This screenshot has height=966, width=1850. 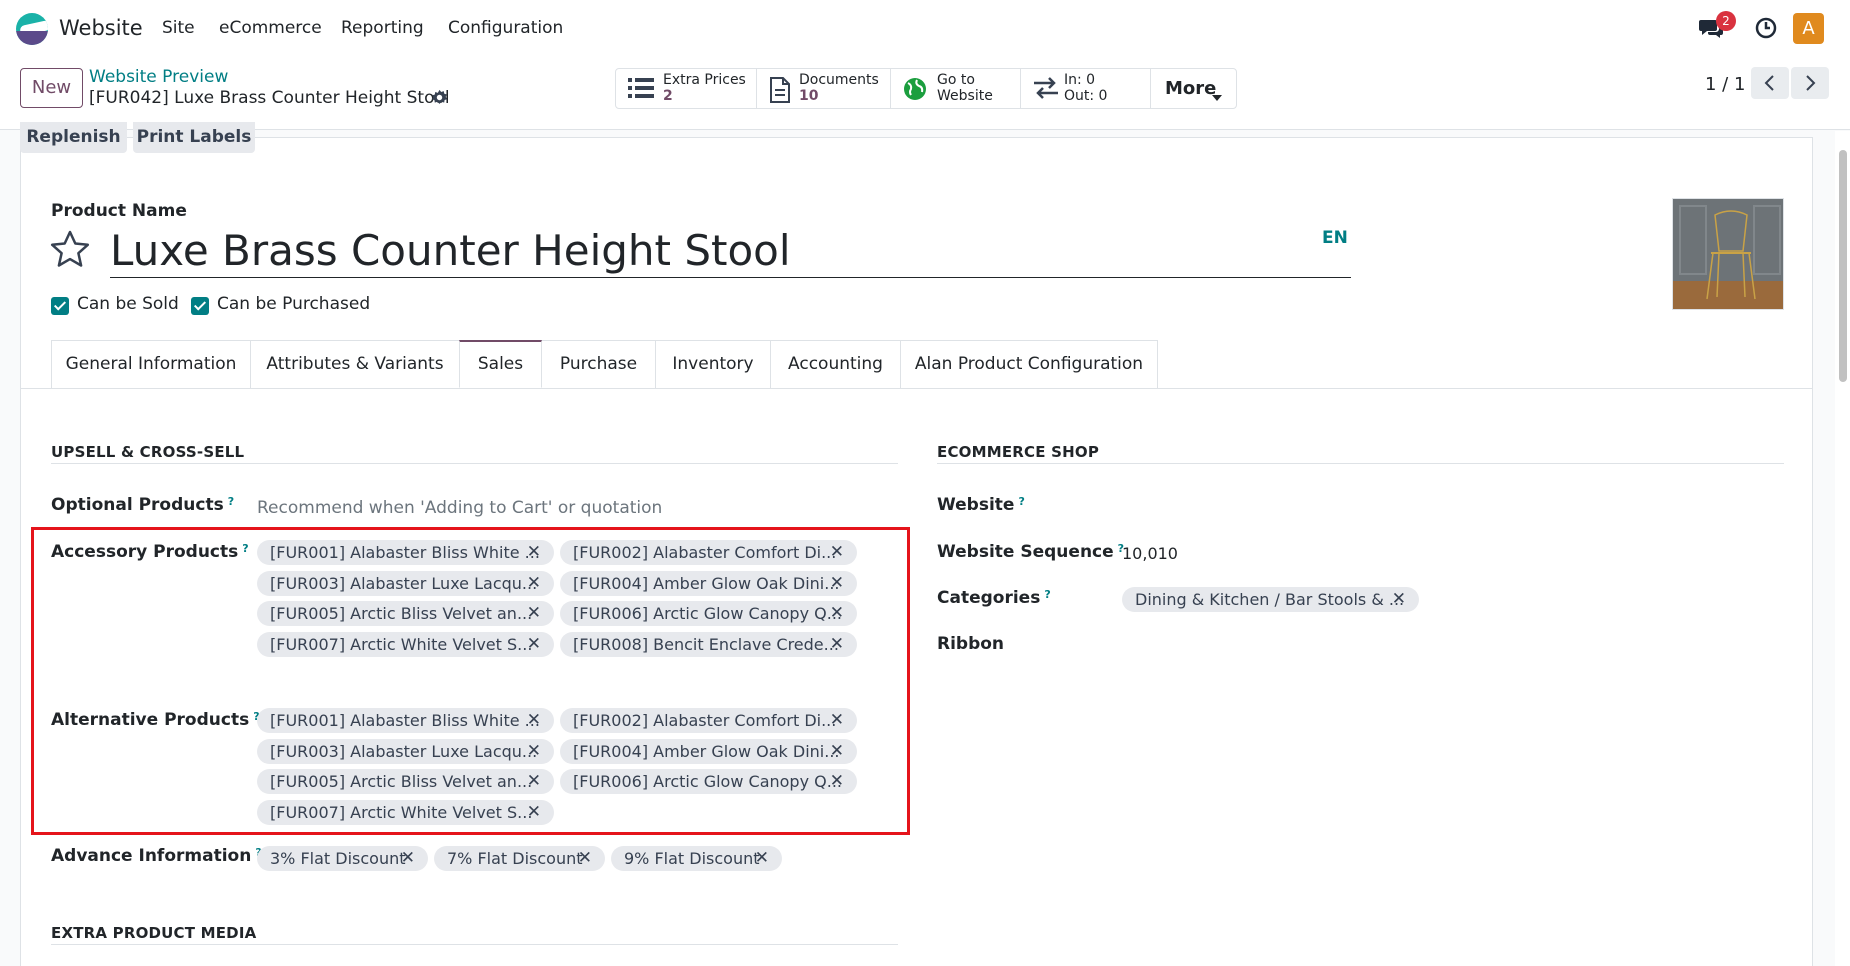 What do you see at coordinates (839, 80) in the screenshot?
I see `documents-label: Documents` at bounding box center [839, 80].